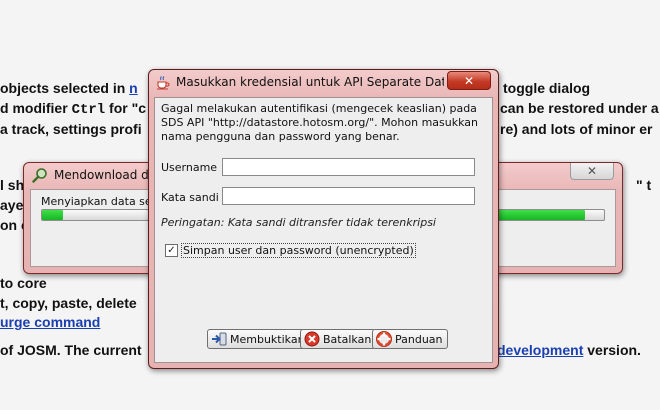  What do you see at coordinates (53, 215) in the screenshot?
I see `progress-bar-top-fill` at bounding box center [53, 215].